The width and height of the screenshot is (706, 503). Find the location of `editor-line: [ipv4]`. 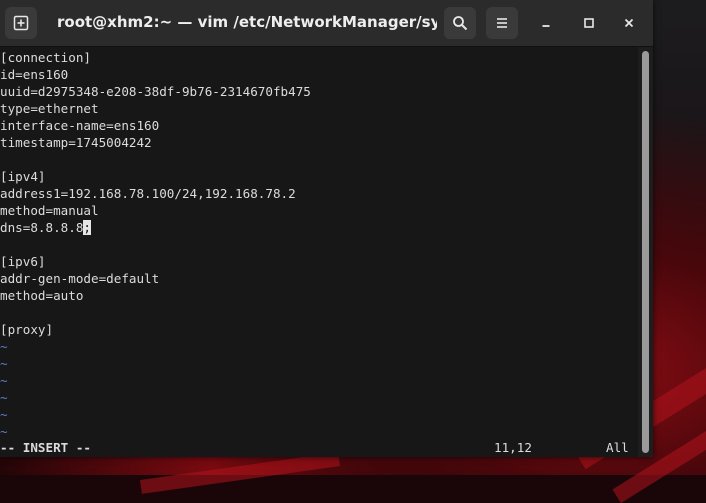

editor-line: [ipv4] is located at coordinates (23, 176).